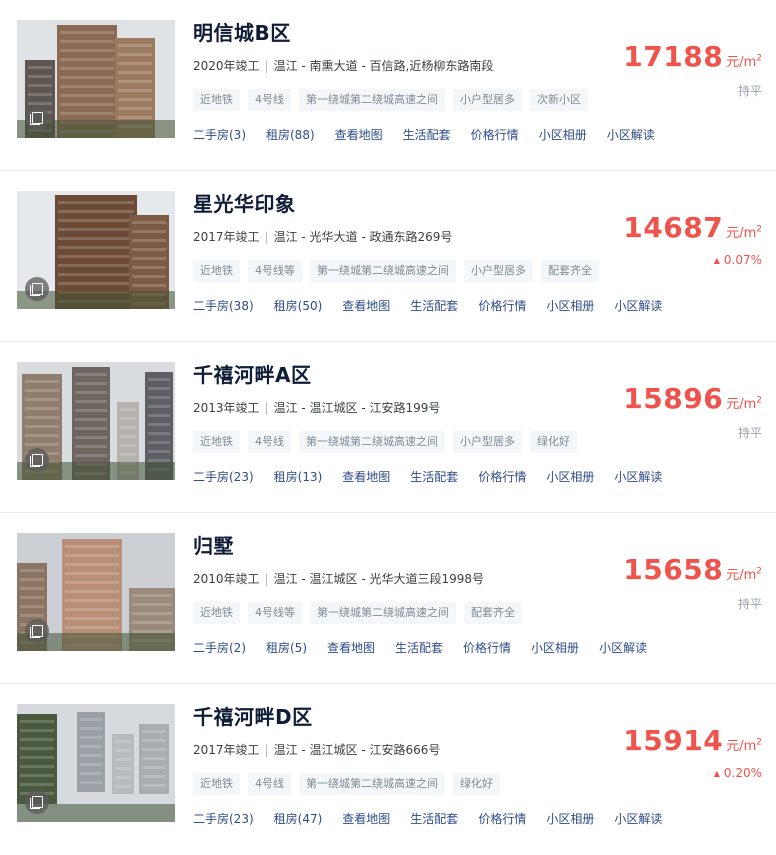 The height and width of the screenshot is (855, 776). What do you see at coordinates (226, 750) in the screenshot?
I see `build-year: 2017年竣工` at bounding box center [226, 750].